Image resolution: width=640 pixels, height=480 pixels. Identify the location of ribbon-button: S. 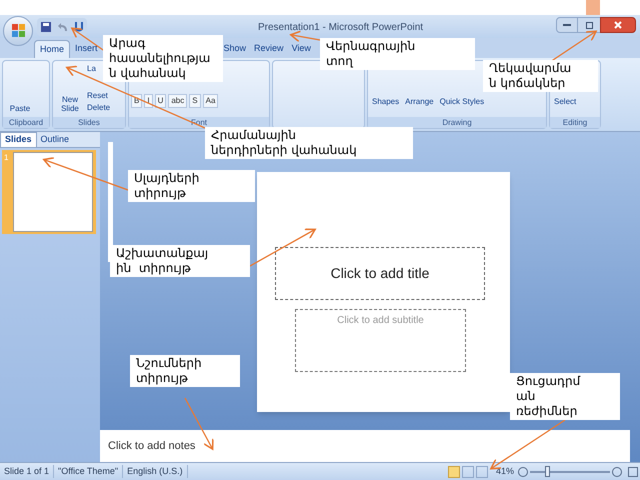
(195, 101).